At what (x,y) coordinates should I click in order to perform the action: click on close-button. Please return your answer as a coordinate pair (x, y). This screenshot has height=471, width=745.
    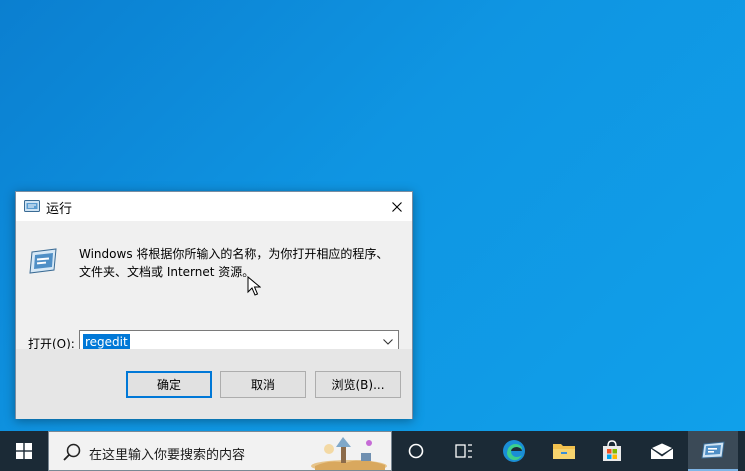
    Looking at the image, I should click on (397, 206).